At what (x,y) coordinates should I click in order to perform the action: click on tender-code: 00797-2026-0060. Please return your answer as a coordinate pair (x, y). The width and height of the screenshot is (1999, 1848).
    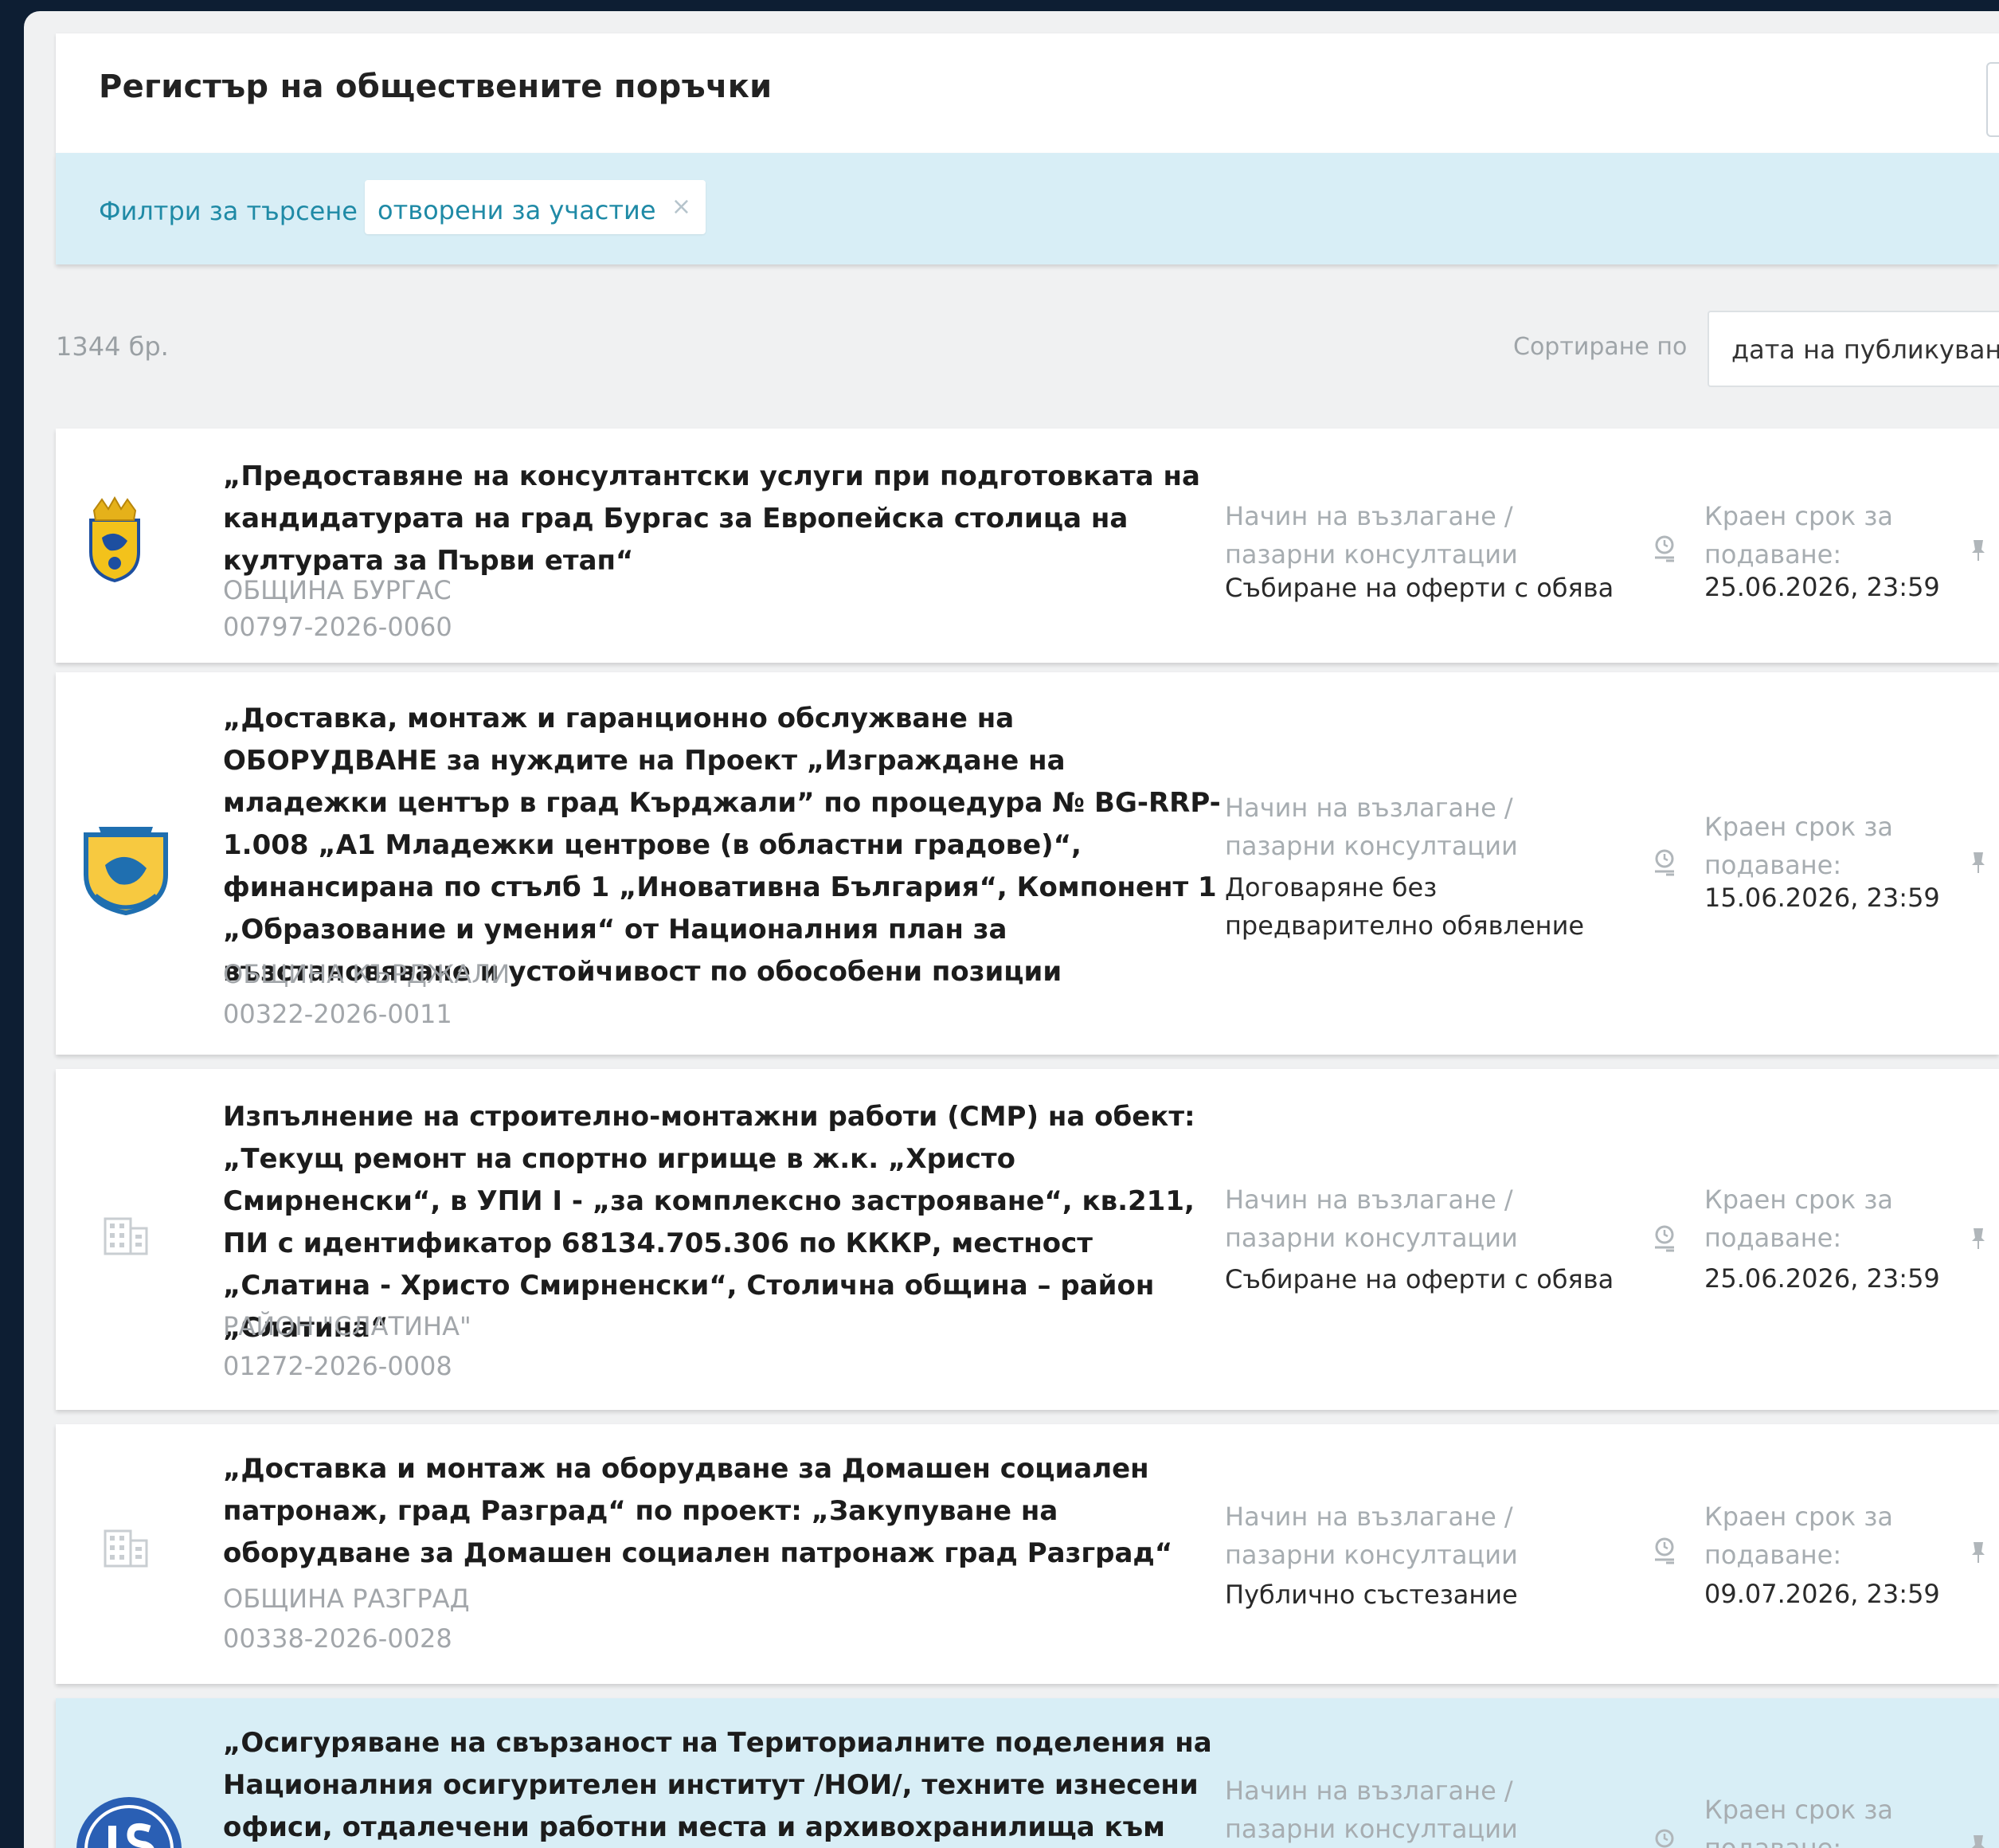
    Looking at the image, I should click on (337, 627).